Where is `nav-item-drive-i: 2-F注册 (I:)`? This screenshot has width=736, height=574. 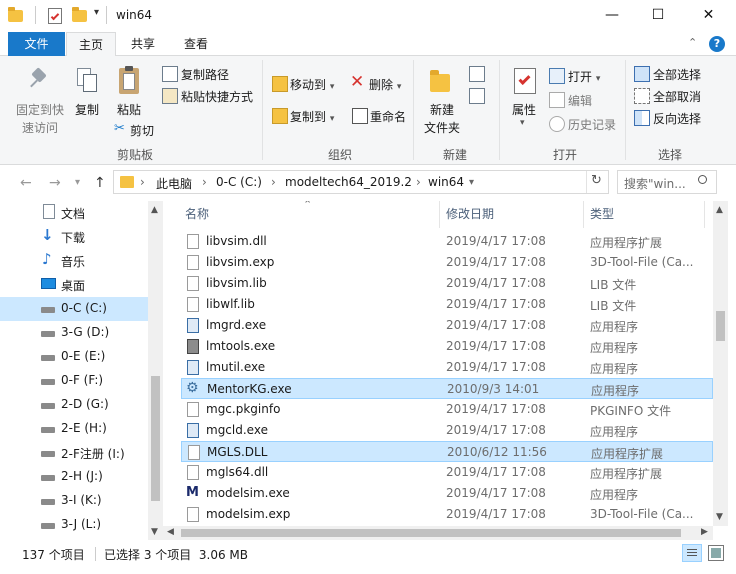
nav-item-drive-i: 2-F注册 (I:) is located at coordinates (75, 453).